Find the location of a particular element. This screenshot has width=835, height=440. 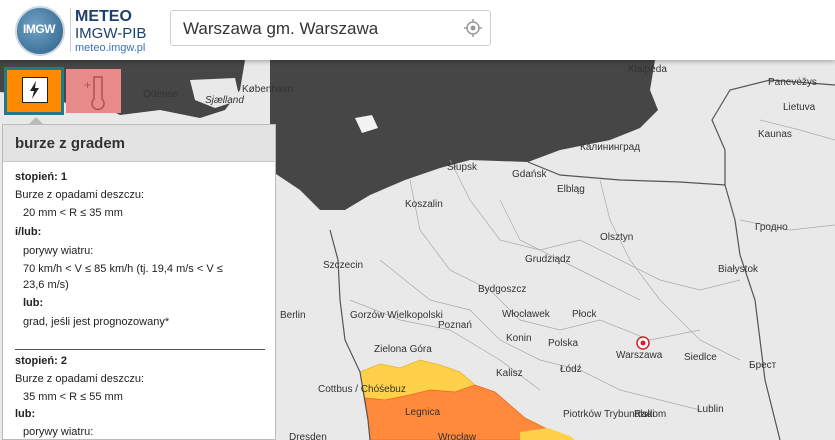

label-lublin: Lublin is located at coordinates (710, 409).